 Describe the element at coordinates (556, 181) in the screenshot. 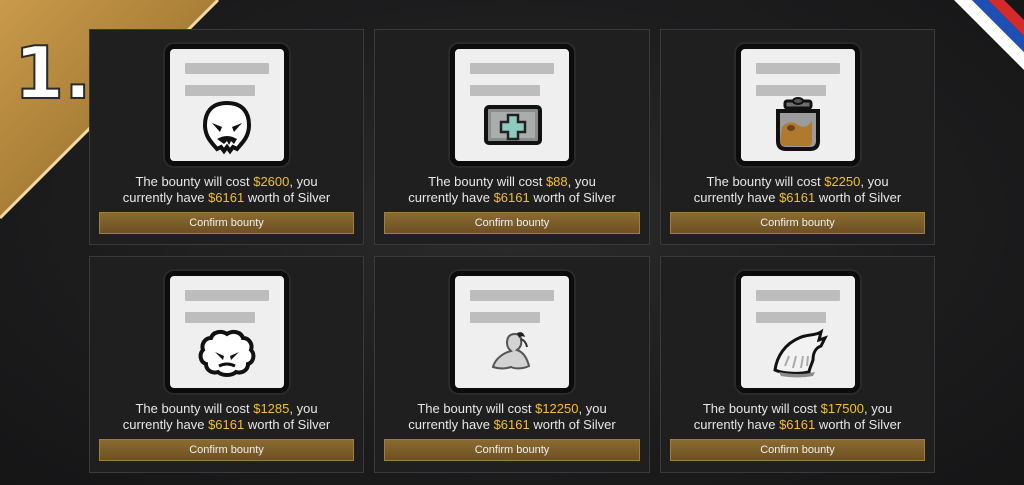

I see `bounty-cost: $88` at that location.